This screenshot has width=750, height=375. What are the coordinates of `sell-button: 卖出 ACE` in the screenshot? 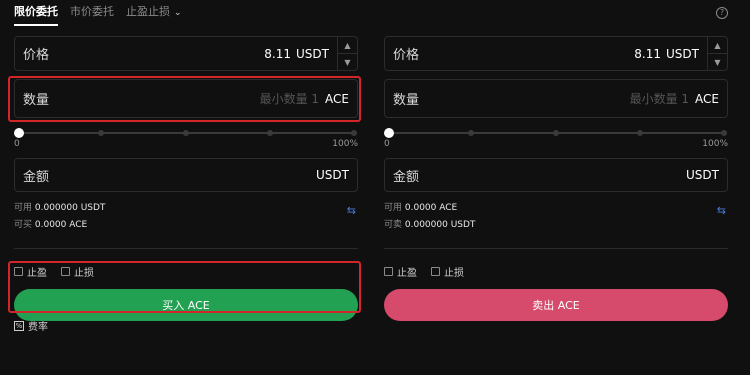 It's located at (556, 305).